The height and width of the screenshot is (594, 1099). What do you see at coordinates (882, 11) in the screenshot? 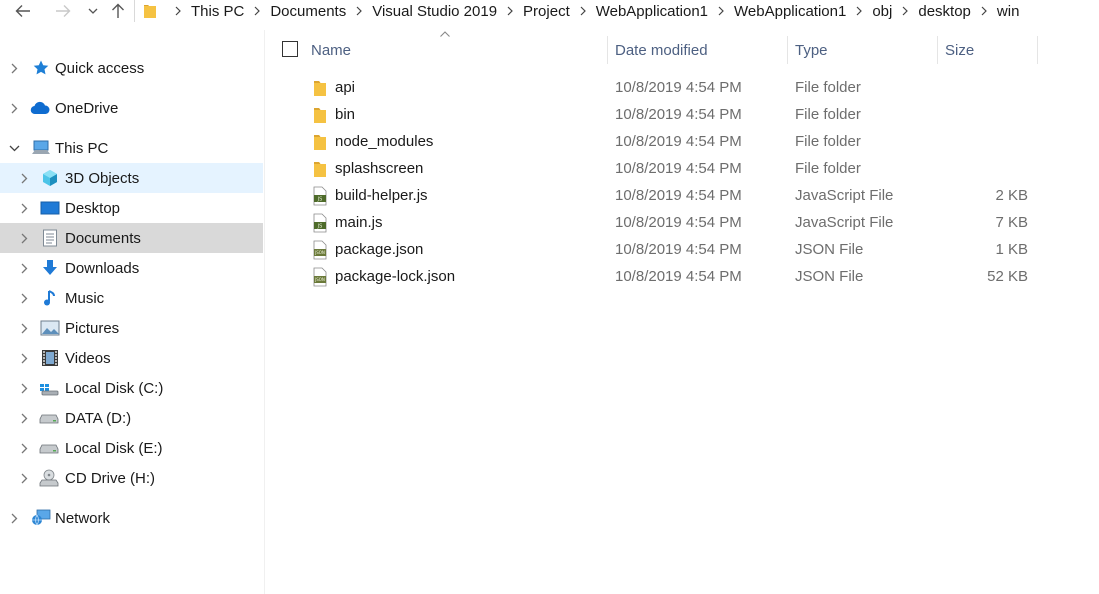
I see `breadcrumb-obj: obj` at bounding box center [882, 11].